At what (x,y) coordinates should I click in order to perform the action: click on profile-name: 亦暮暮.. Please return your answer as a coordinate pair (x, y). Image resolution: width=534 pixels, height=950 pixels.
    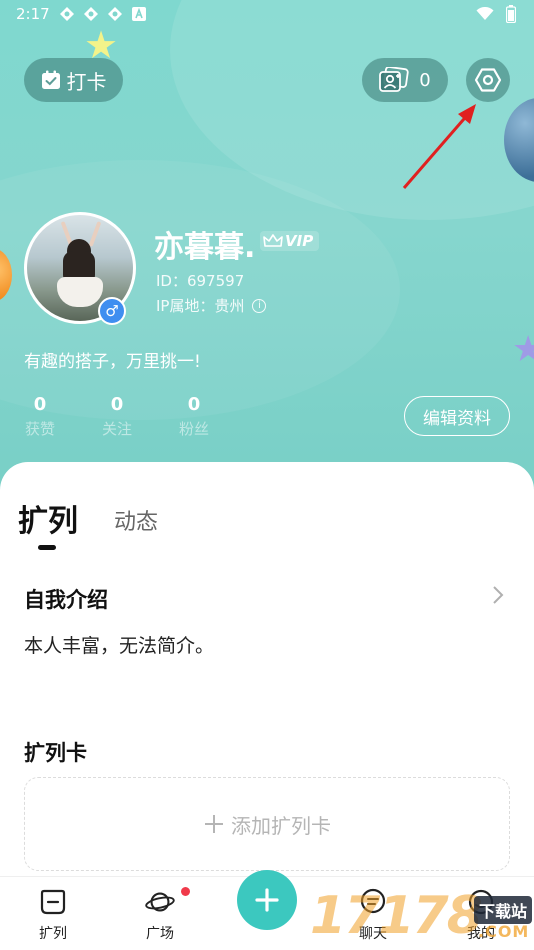
    Looking at the image, I should click on (205, 247).